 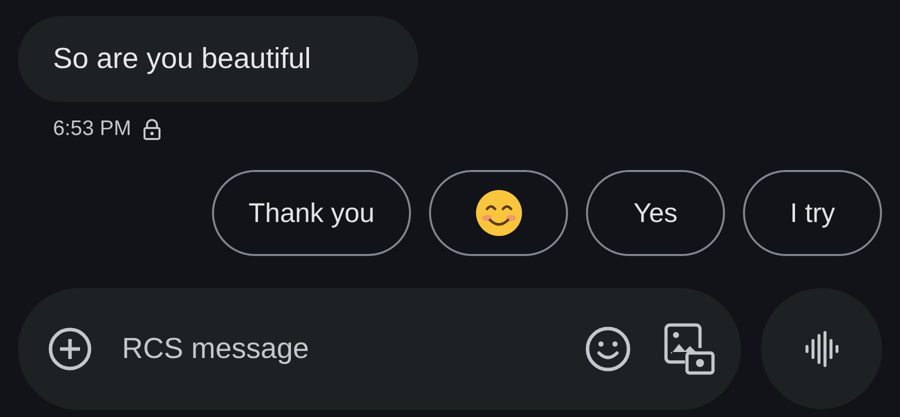 I want to click on smiling-face-icon, so click(x=498, y=213).